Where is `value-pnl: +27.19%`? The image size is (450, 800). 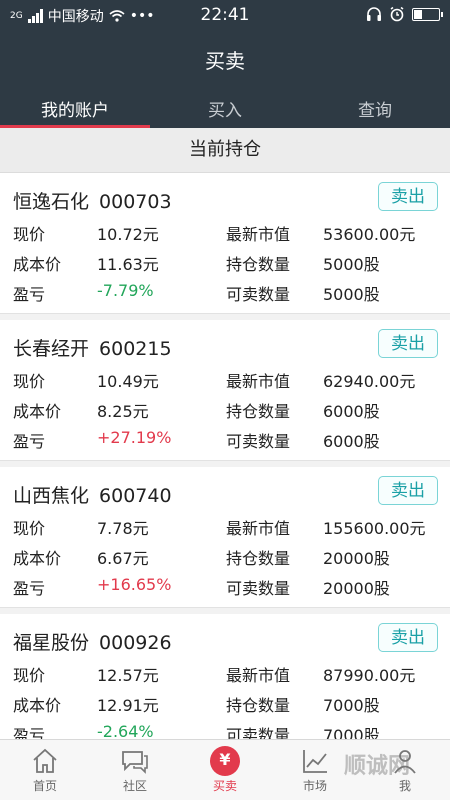 value-pnl: +27.19% is located at coordinates (134, 437).